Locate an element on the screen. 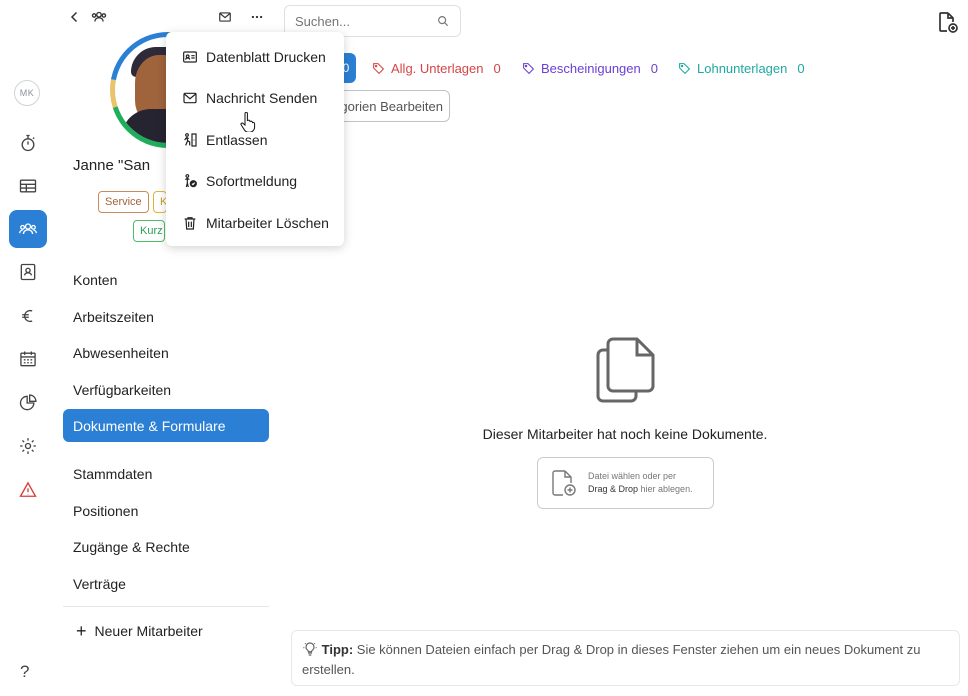 The height and width of the screenshot is (696, 968). dropzone-line-2: Drag & Drop hier ablegen. is located at coordinates (640, 489).